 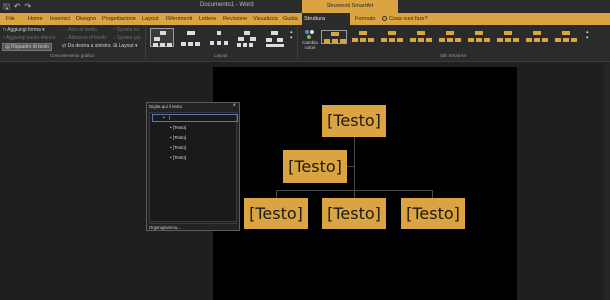 What do you see at coordinates (30, 47) in the screenshot?
I see `text-pane-label: Riquadro di testo` at bounding box center [30, 47].